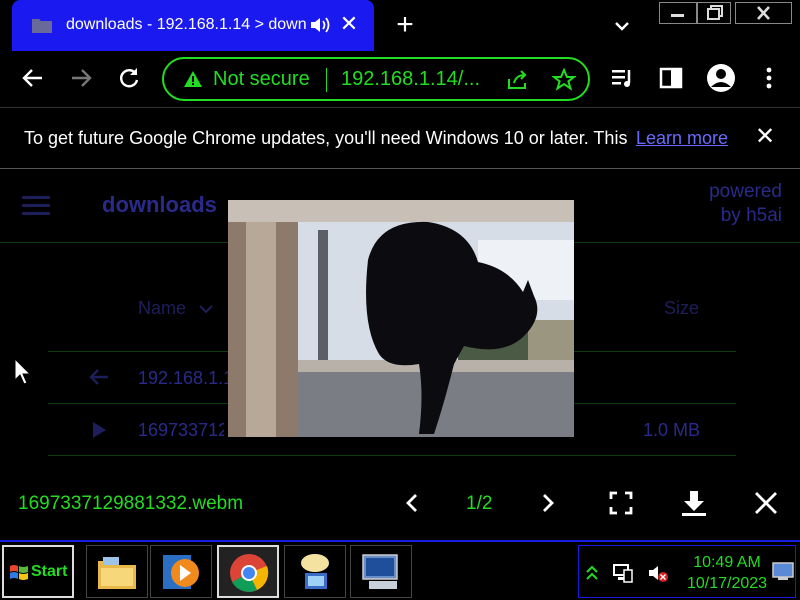  I want to click on powered-by-link: powered by h5ai, so click(745, 204).